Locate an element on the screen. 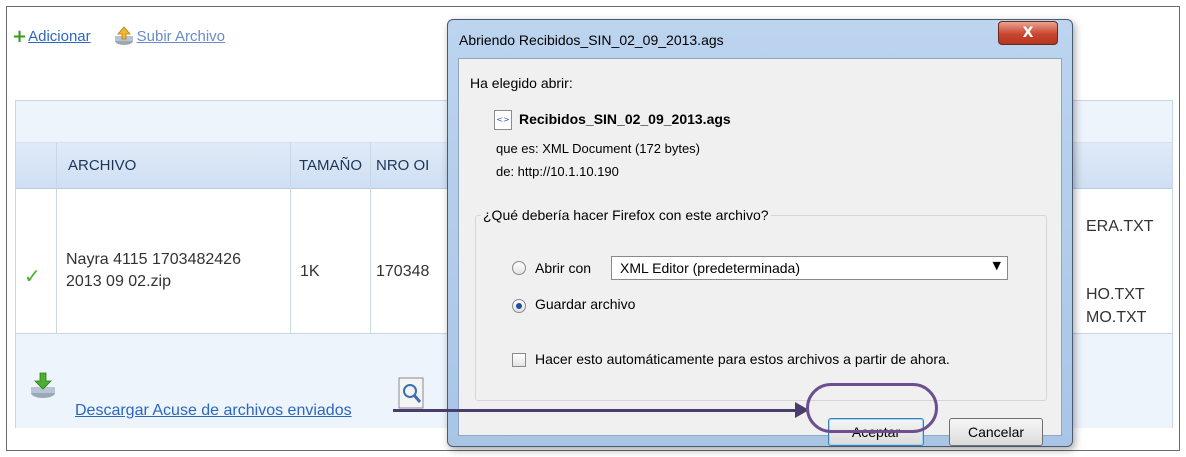 The height and width of the screenshot is (457, 1186). right-fragment-3: MO.TXT is located at coordinates (1116, 317).